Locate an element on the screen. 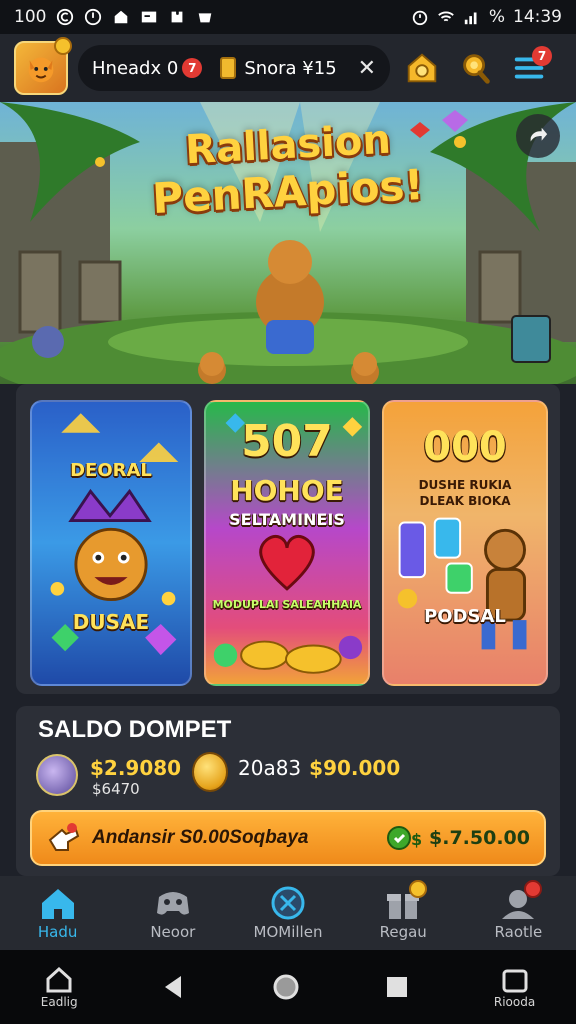  nav-label-rewards: Regau is located at coordinates (403, 932).